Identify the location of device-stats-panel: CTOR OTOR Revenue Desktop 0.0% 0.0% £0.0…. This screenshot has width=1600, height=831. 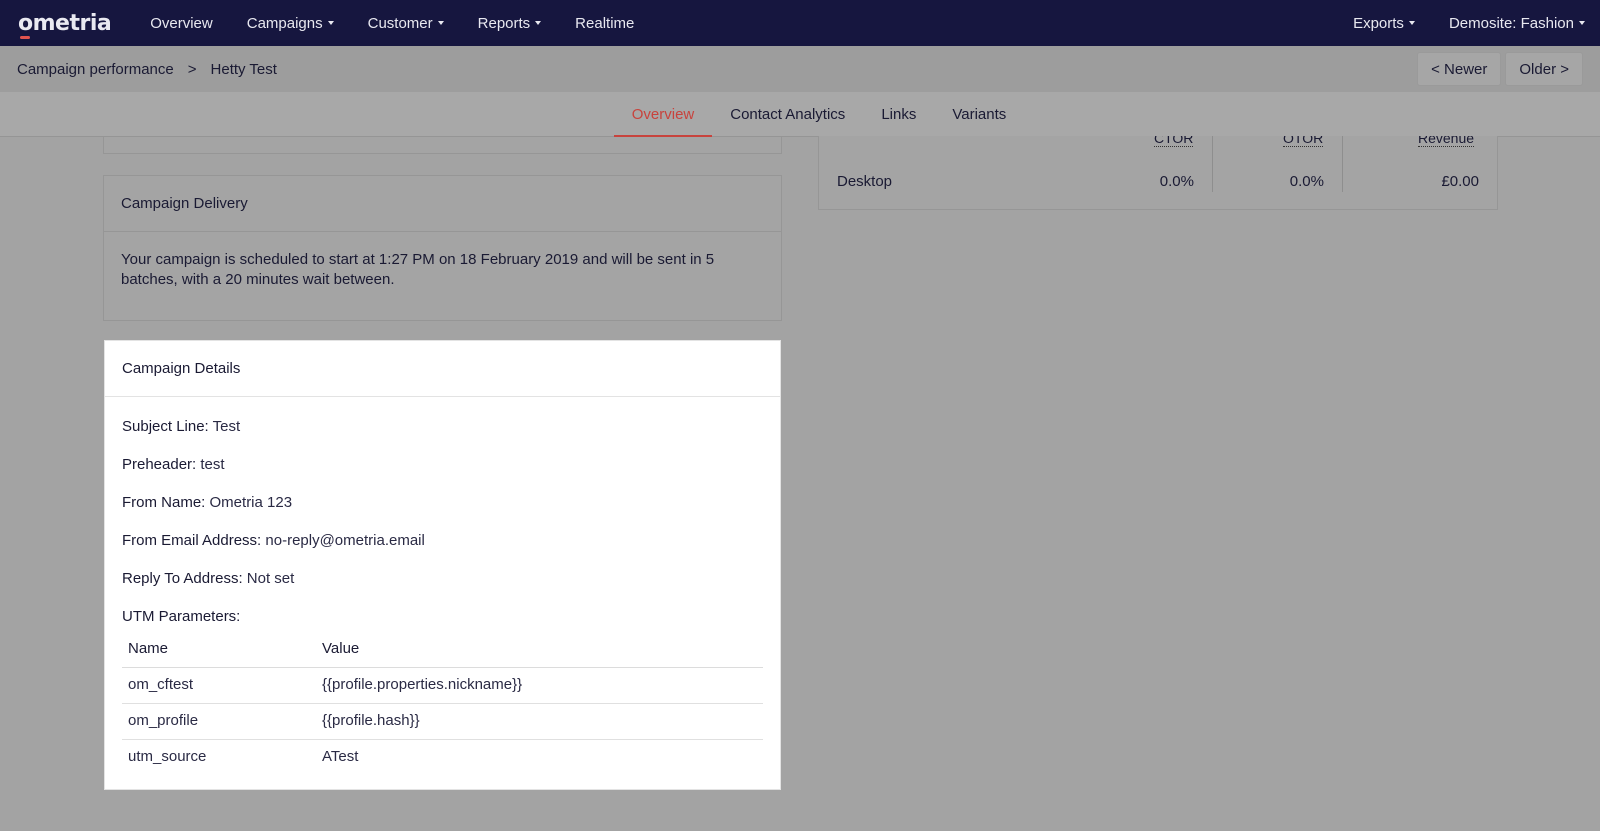
(1158, 173).